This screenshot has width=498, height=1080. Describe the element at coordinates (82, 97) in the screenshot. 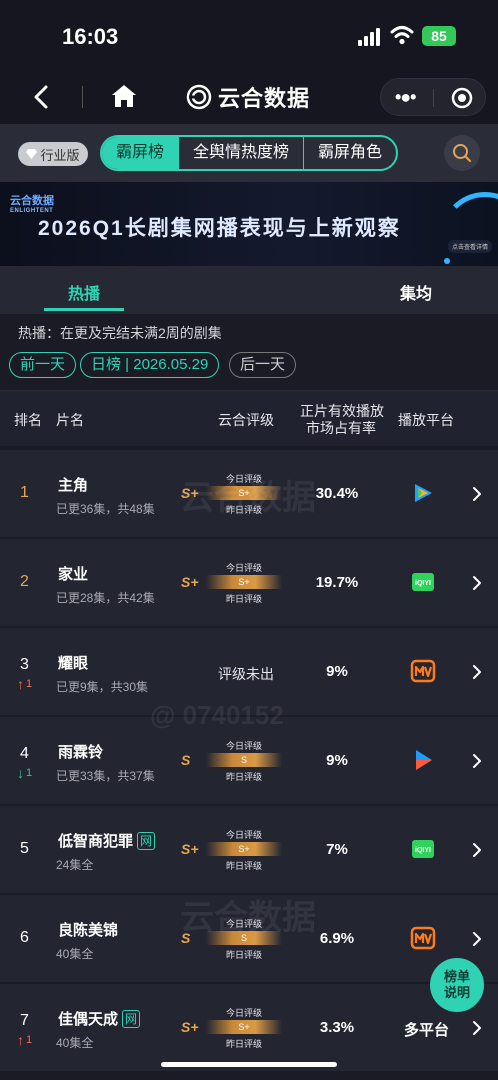

I see `nav-separator` at that location.